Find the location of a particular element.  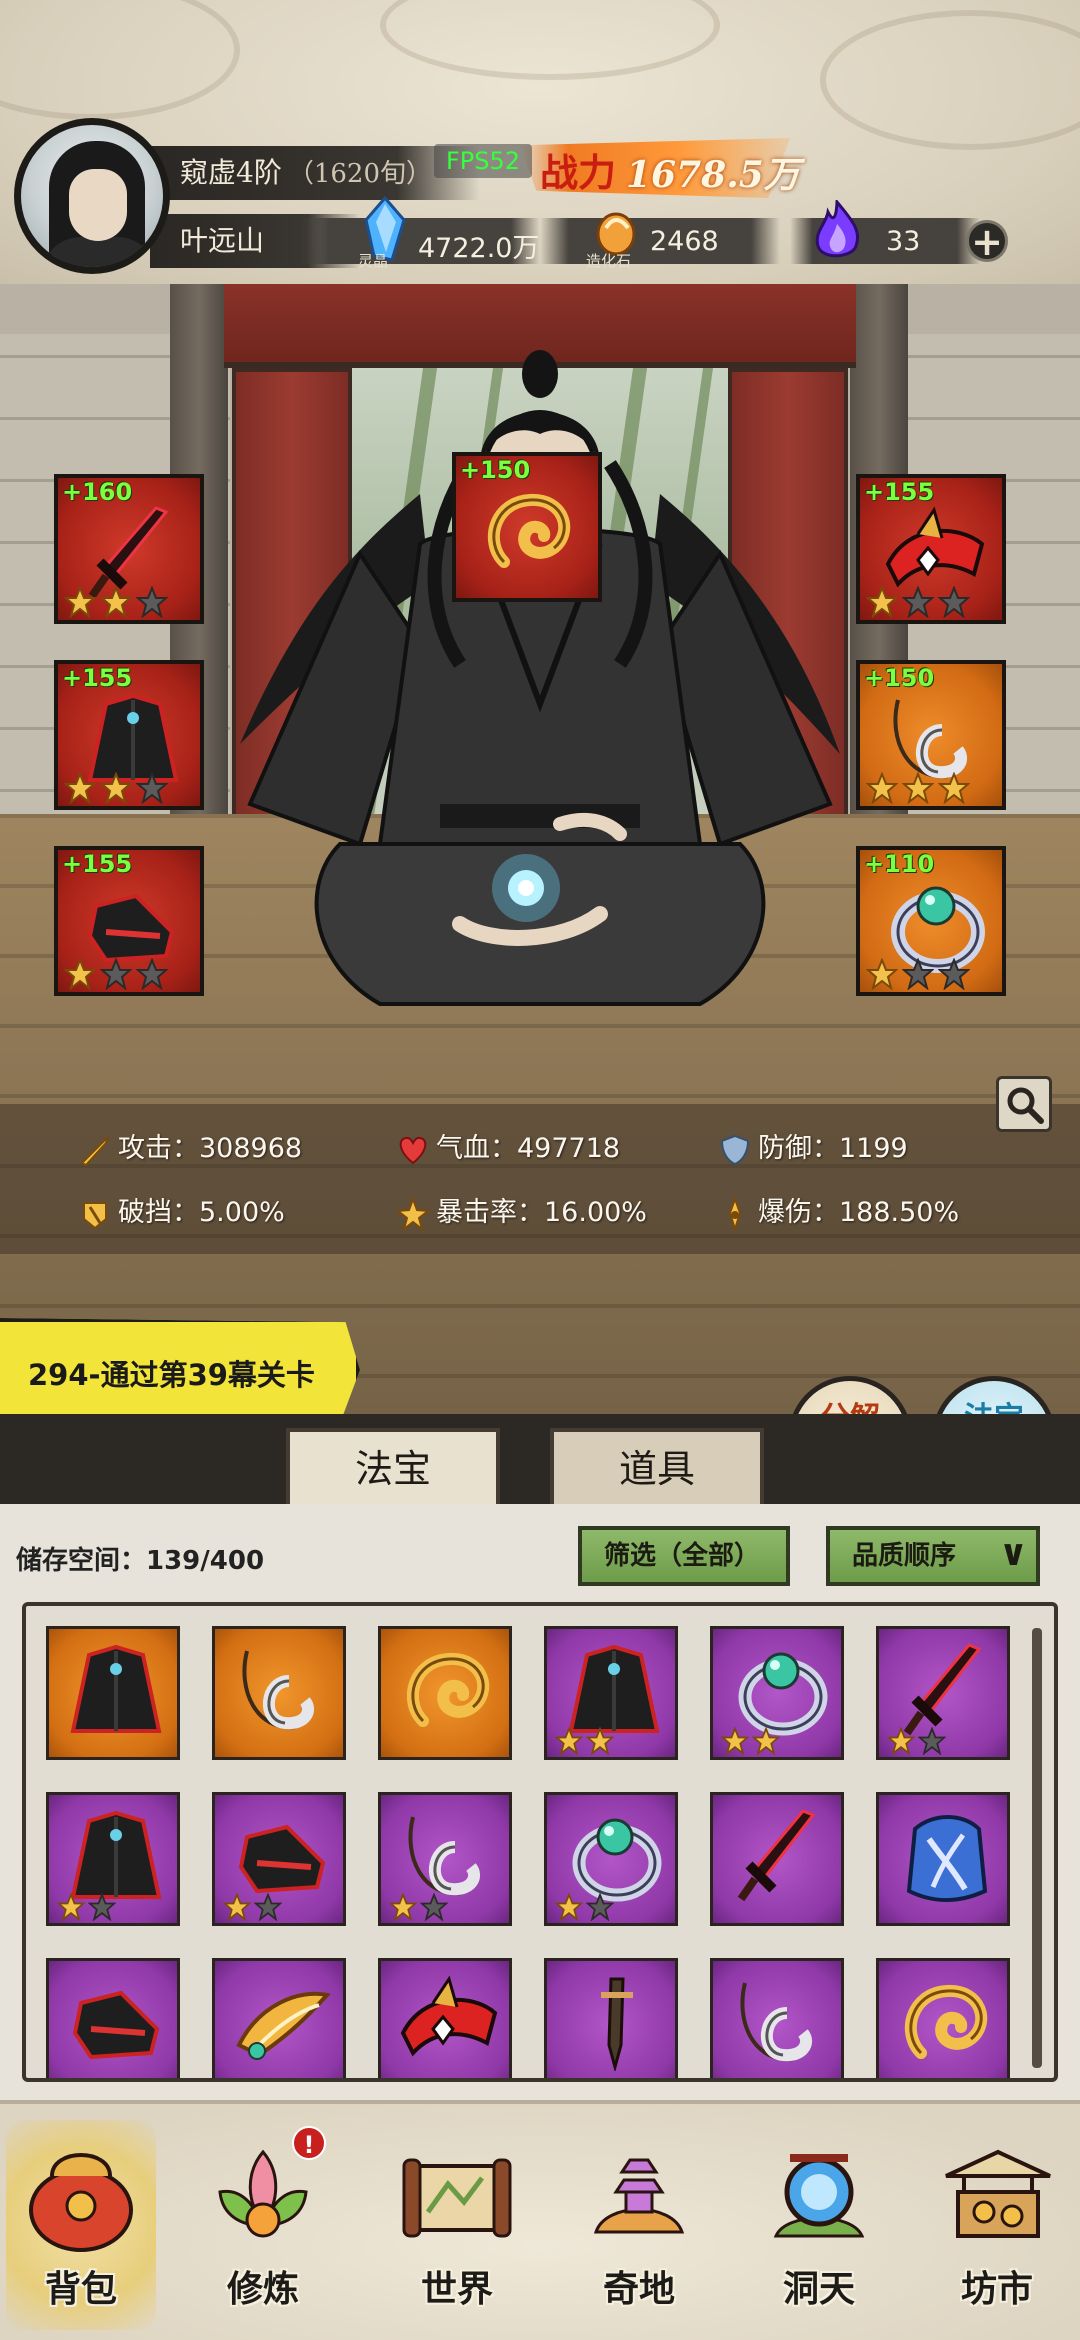

equip-slot-weapon: +160 is located at coordinates (129, 549).